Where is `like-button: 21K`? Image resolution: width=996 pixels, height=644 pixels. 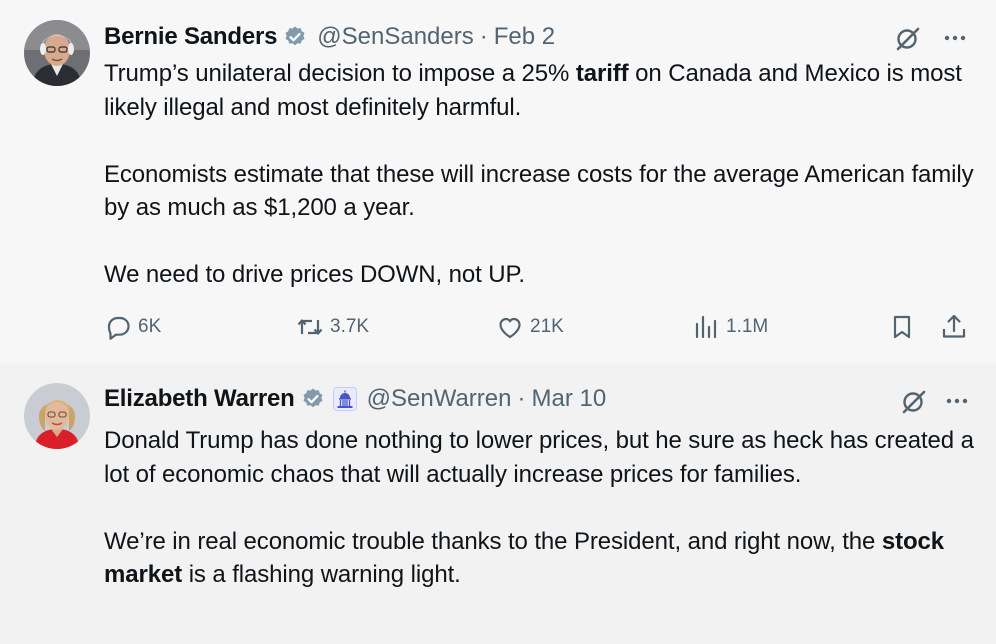 like-button: 21K is located at coordinates (530, 327).